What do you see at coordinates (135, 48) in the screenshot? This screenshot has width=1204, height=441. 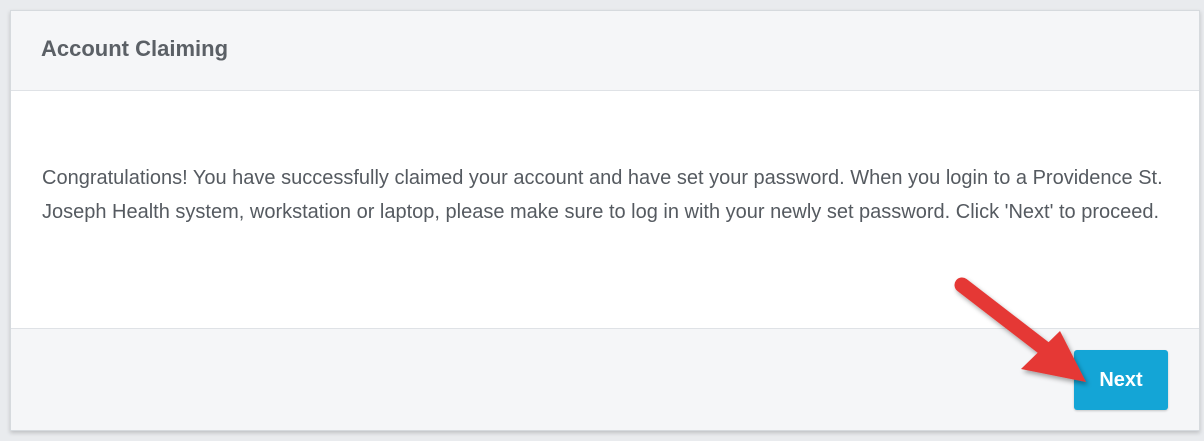 I see `panel-title: Account Claiming` at bounding box center [135, 48].